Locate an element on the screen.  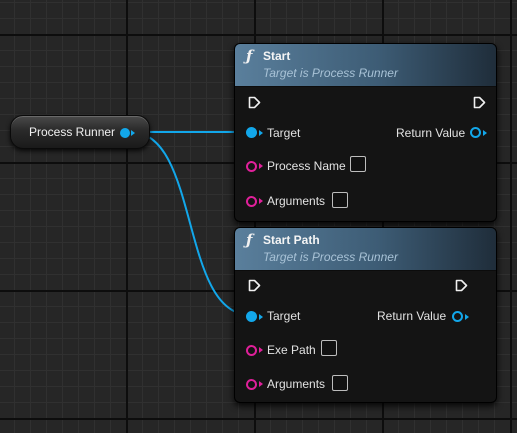
process-runner-label: Process Runner is located at coordinates (72, 132).